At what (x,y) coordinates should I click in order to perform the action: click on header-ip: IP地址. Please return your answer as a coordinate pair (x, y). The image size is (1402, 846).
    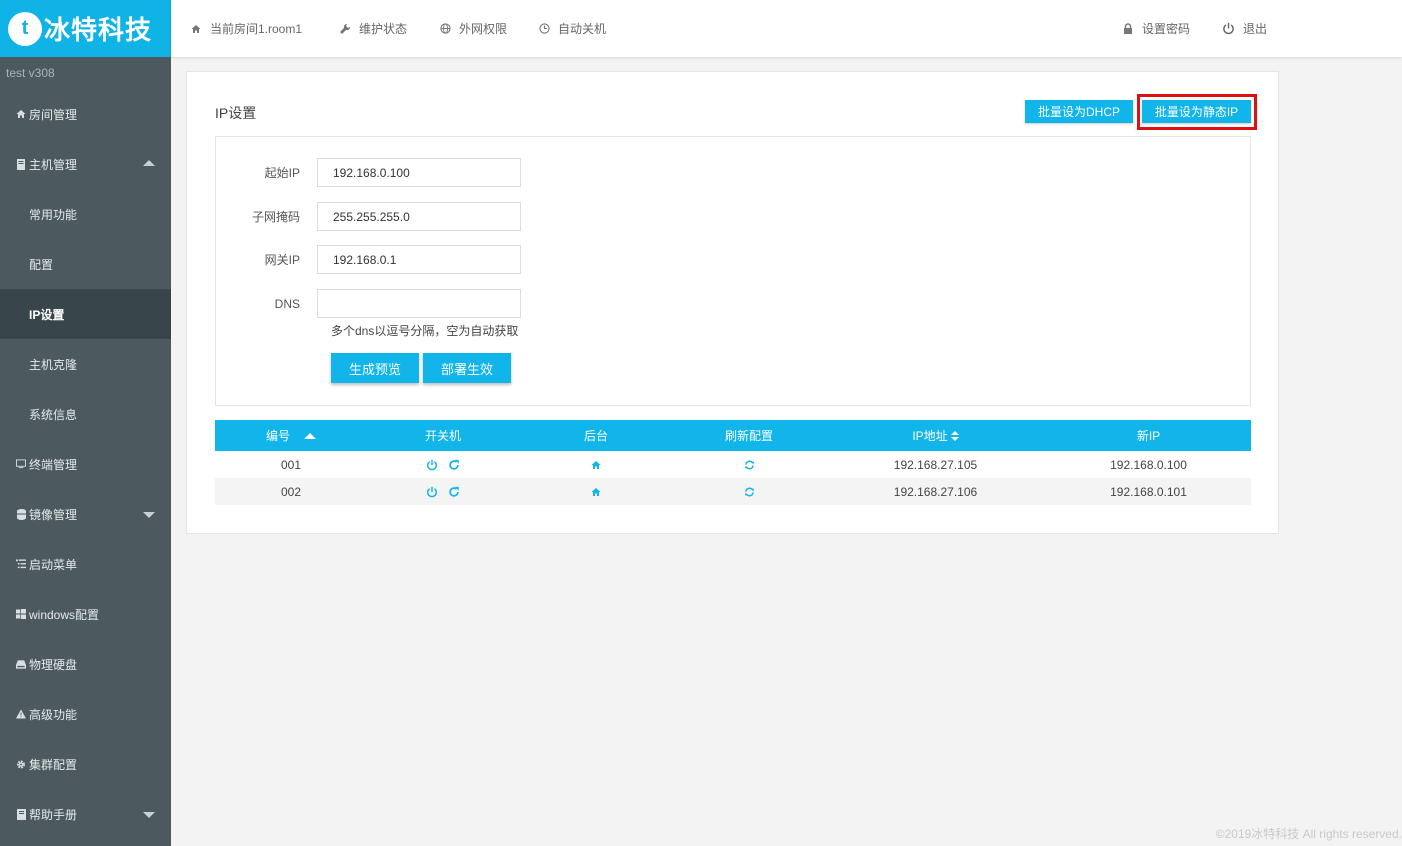
    Looking at the image, I should click on (935, 435).